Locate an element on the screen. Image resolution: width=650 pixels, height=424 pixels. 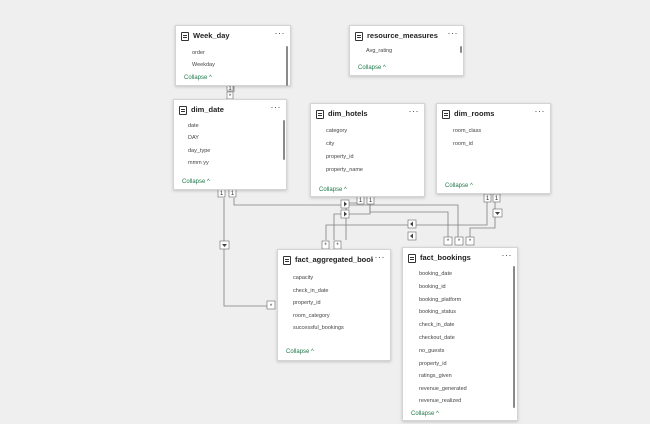
card-title: dim_hotels is located at coordinates (348, 113).